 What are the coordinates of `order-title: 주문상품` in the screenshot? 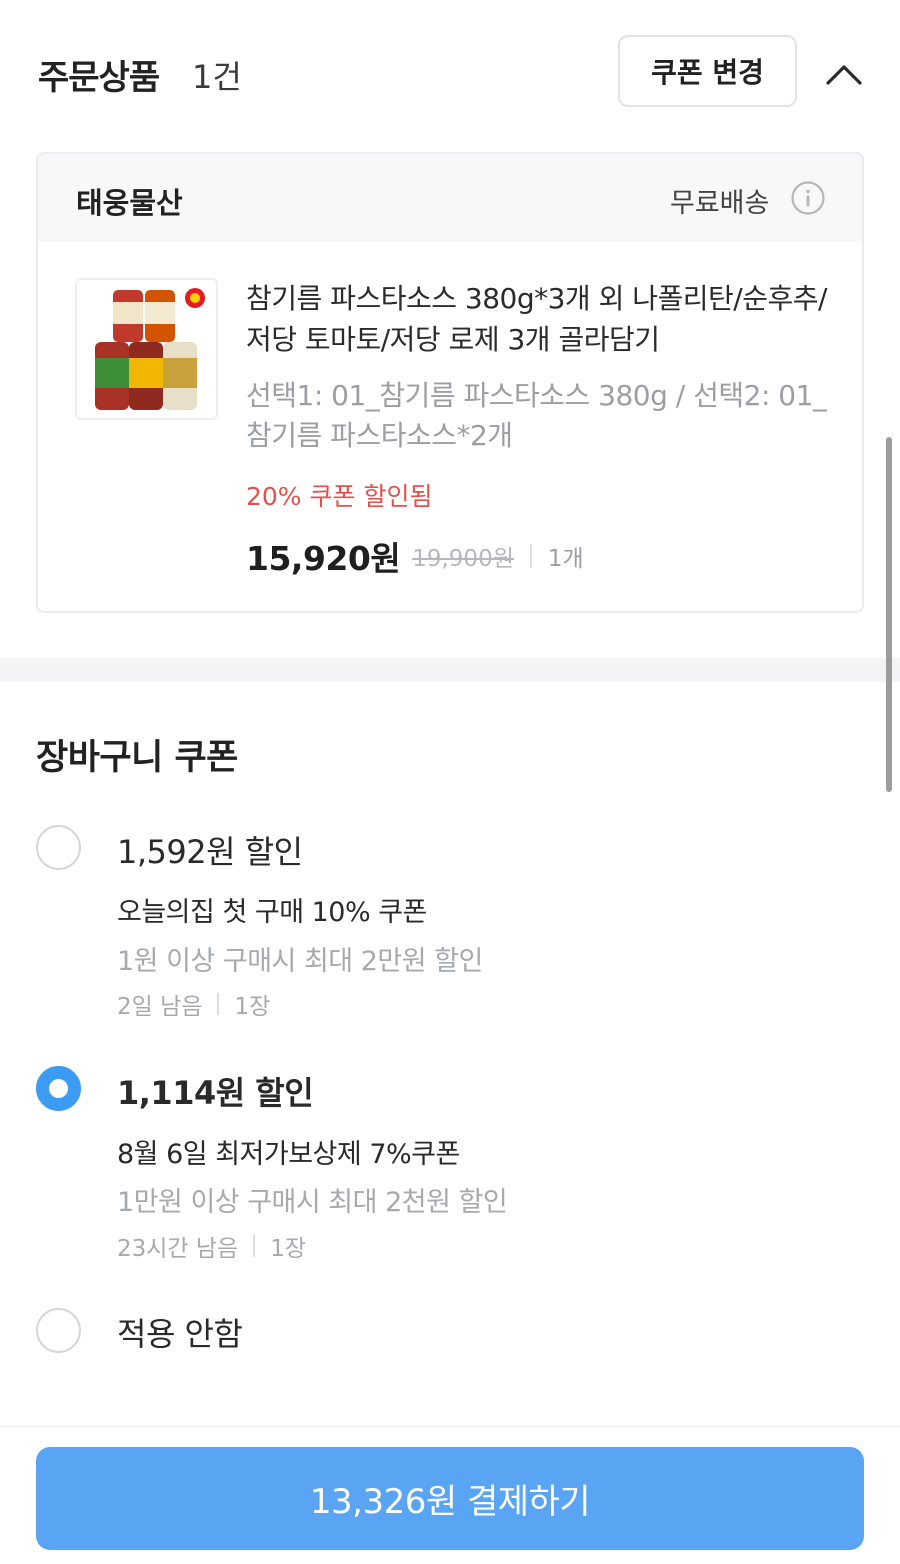 It's located at (99, 78).